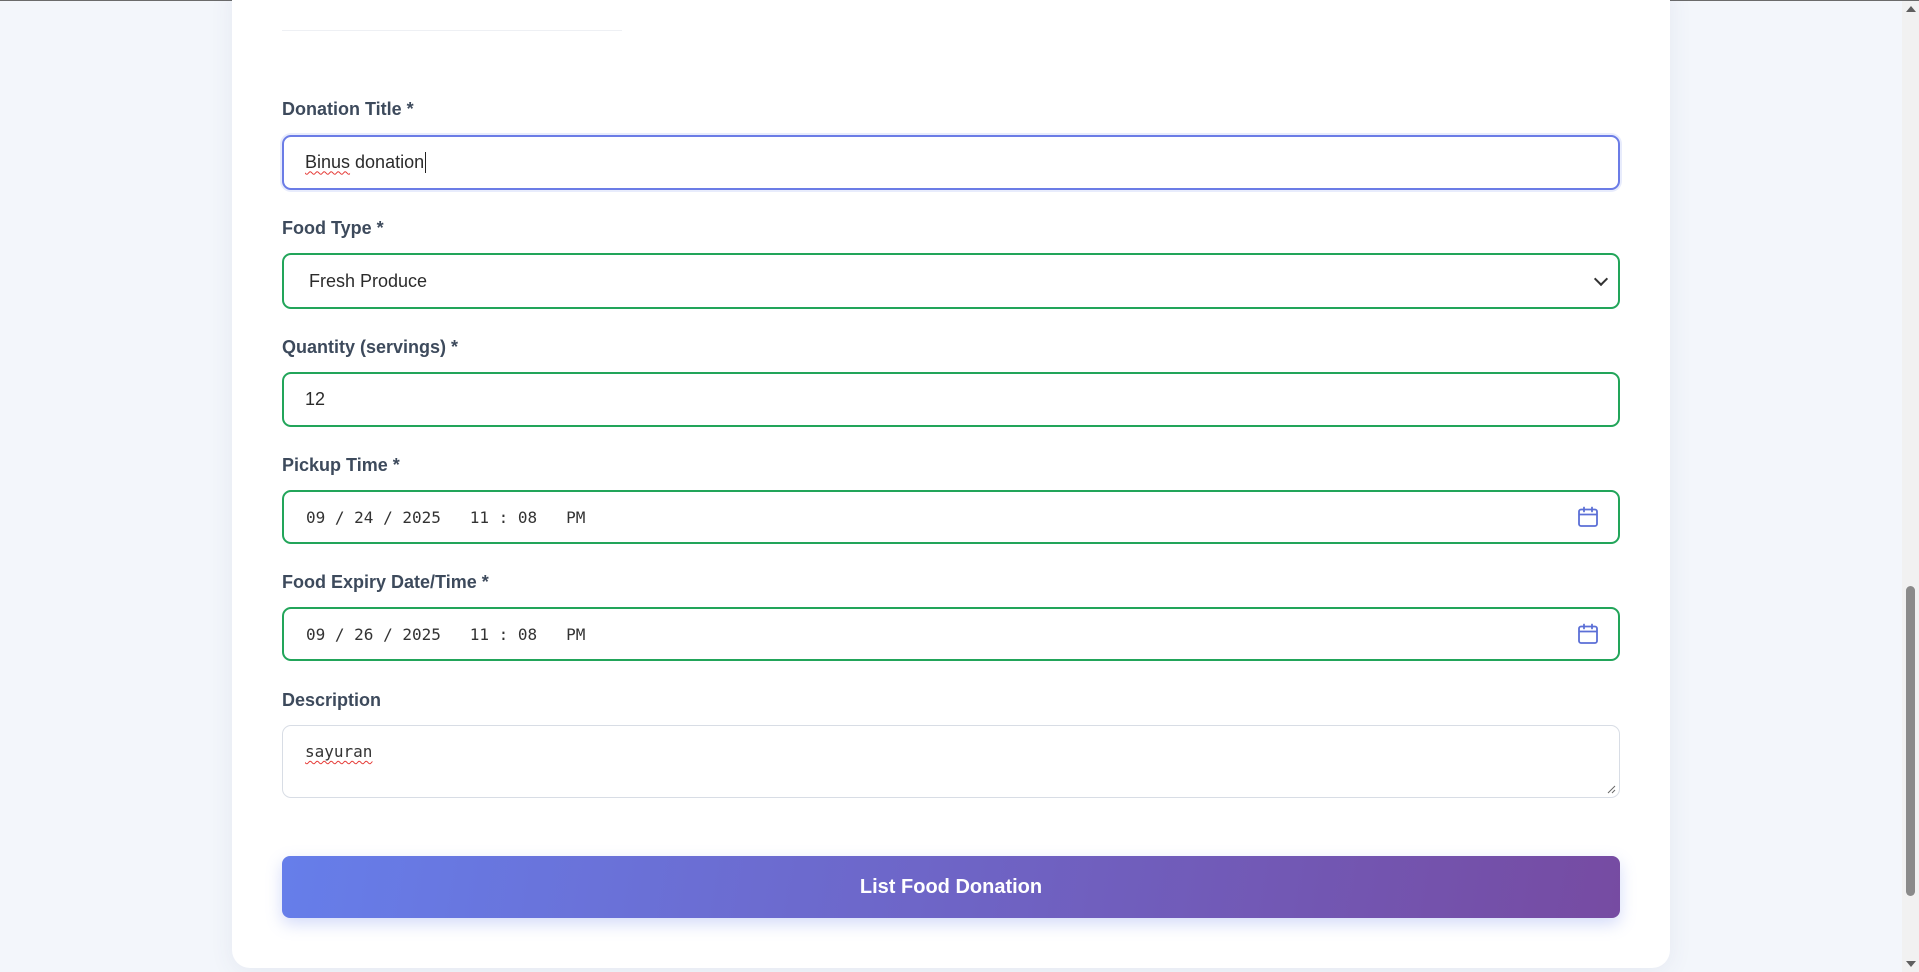  What do you see at coordinates (446, 517) in the screenshot?
I see `pickup-time-value: 09 / 24 / 2025 11 : 08 PM` at bounding box center [446, 517].